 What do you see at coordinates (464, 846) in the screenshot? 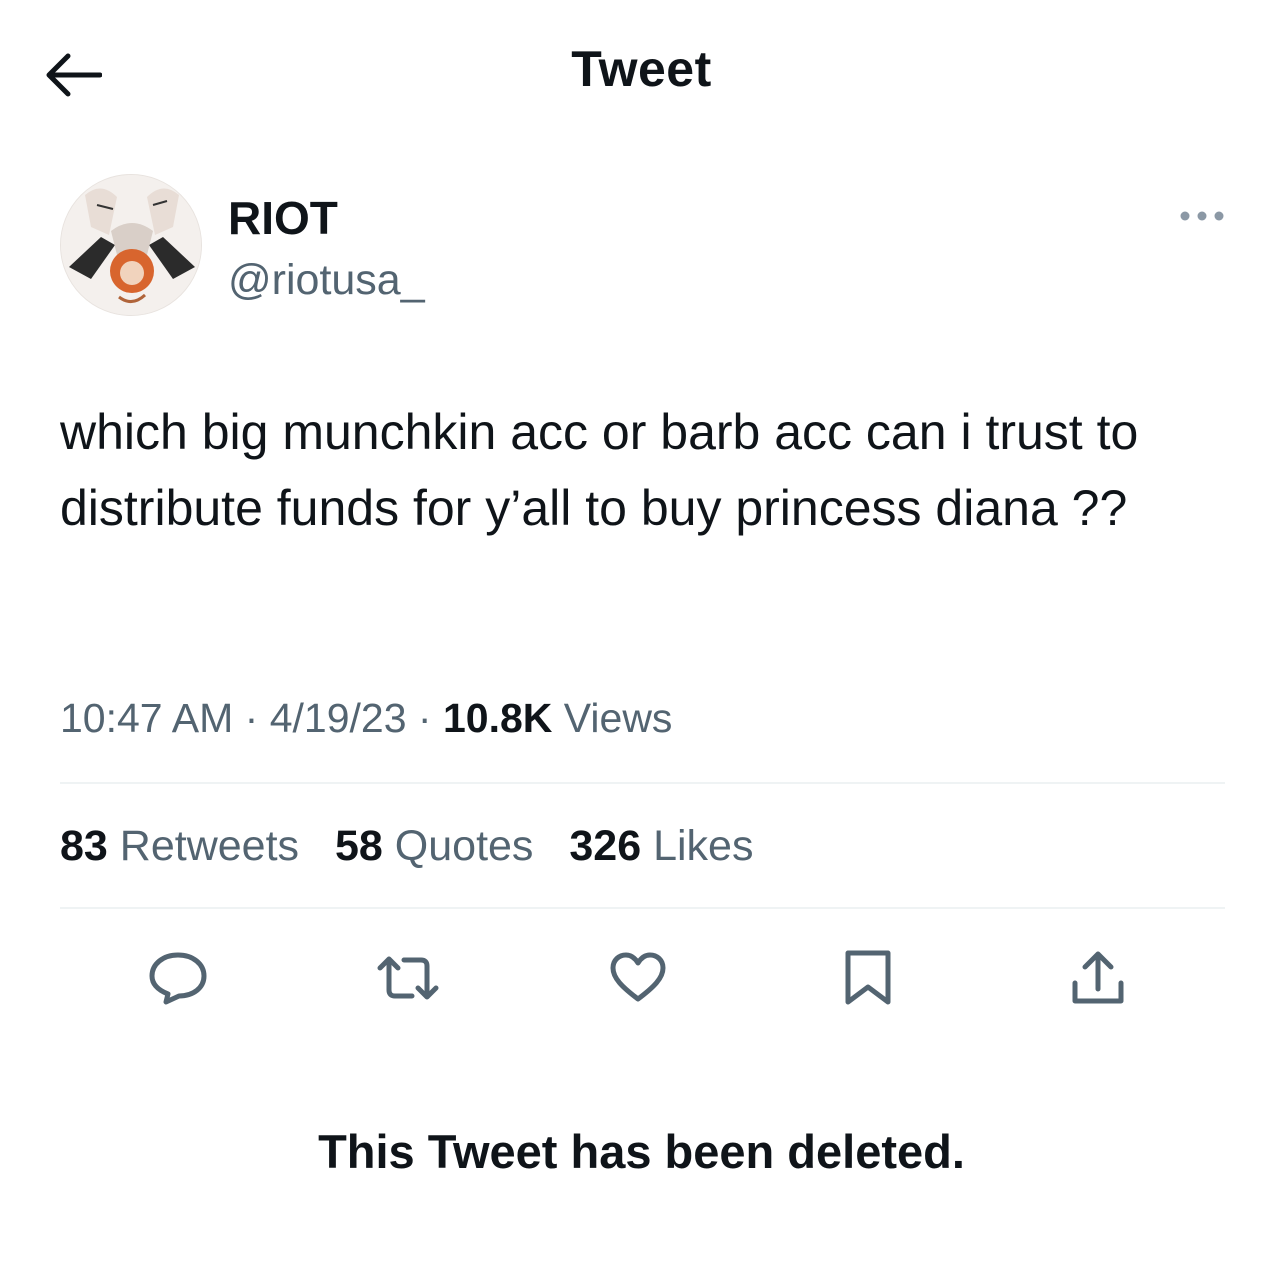
I see `quotes-label: Quotes` at bounding box center [464, 846].